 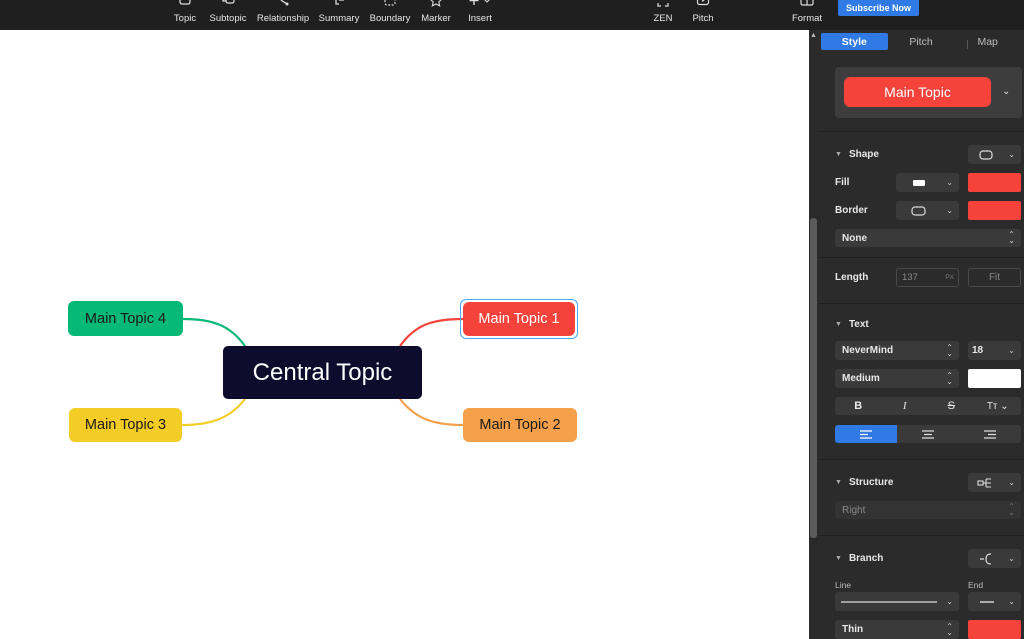 I want to click on fit-button: Fit, so click(x=994, y=277).